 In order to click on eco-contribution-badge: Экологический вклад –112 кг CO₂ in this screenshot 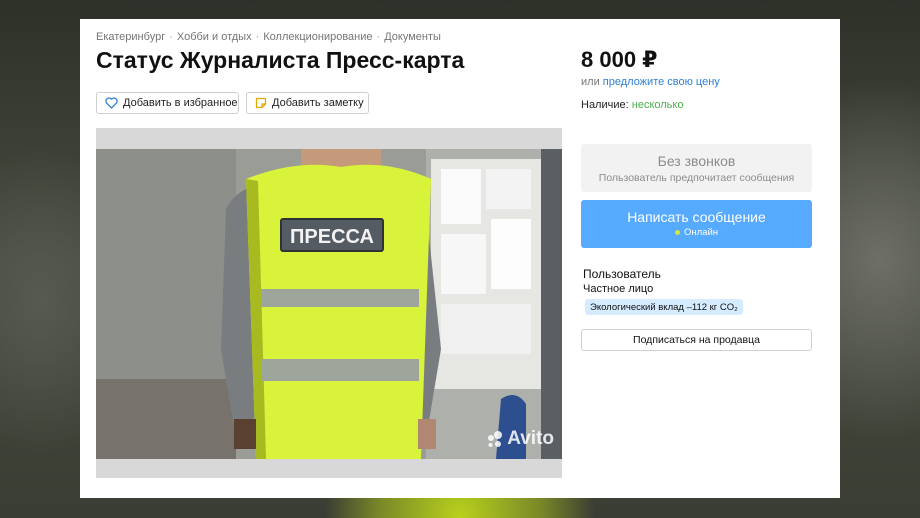, I will do `click(664, 307)`.